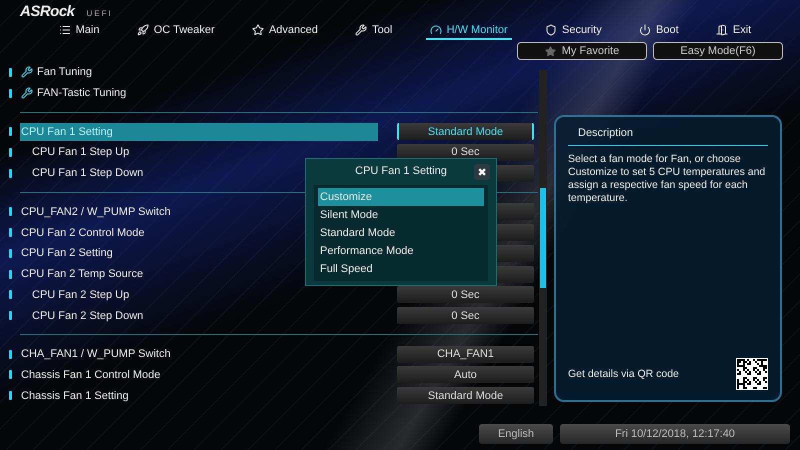 Image resolution: width=800 pixels, height=450 pixels. What do you see at coordinates (199, 152) in the screenshot?
I see `setting-label: CPU Fan 1 Step Up` at bounding box center [199, 152].